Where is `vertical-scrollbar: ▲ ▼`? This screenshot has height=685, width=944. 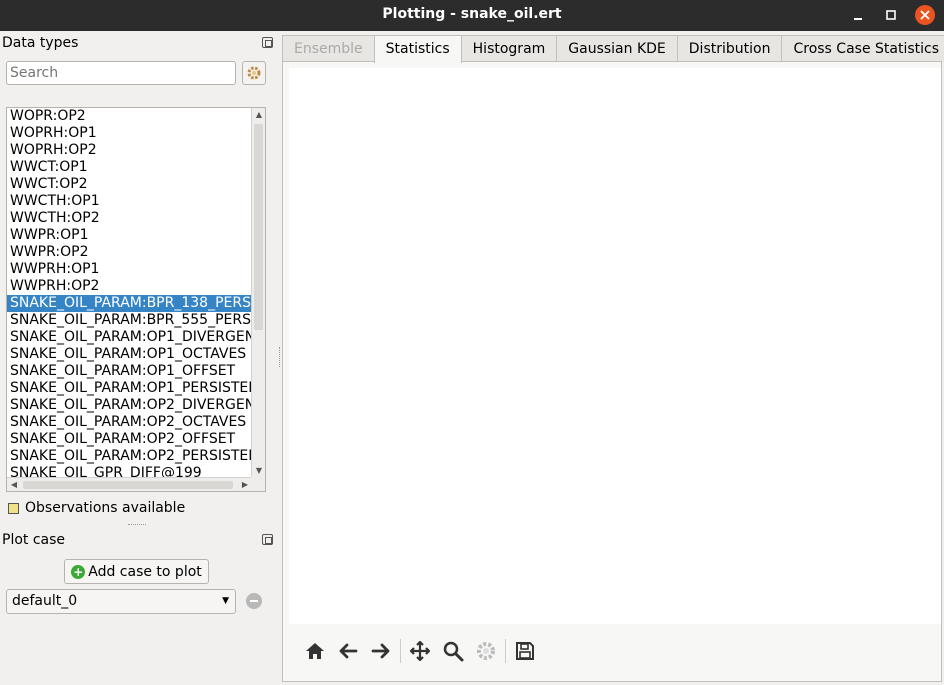 vertical-scrollbar: ▲ ▼ is located at coordinates (258, 293).